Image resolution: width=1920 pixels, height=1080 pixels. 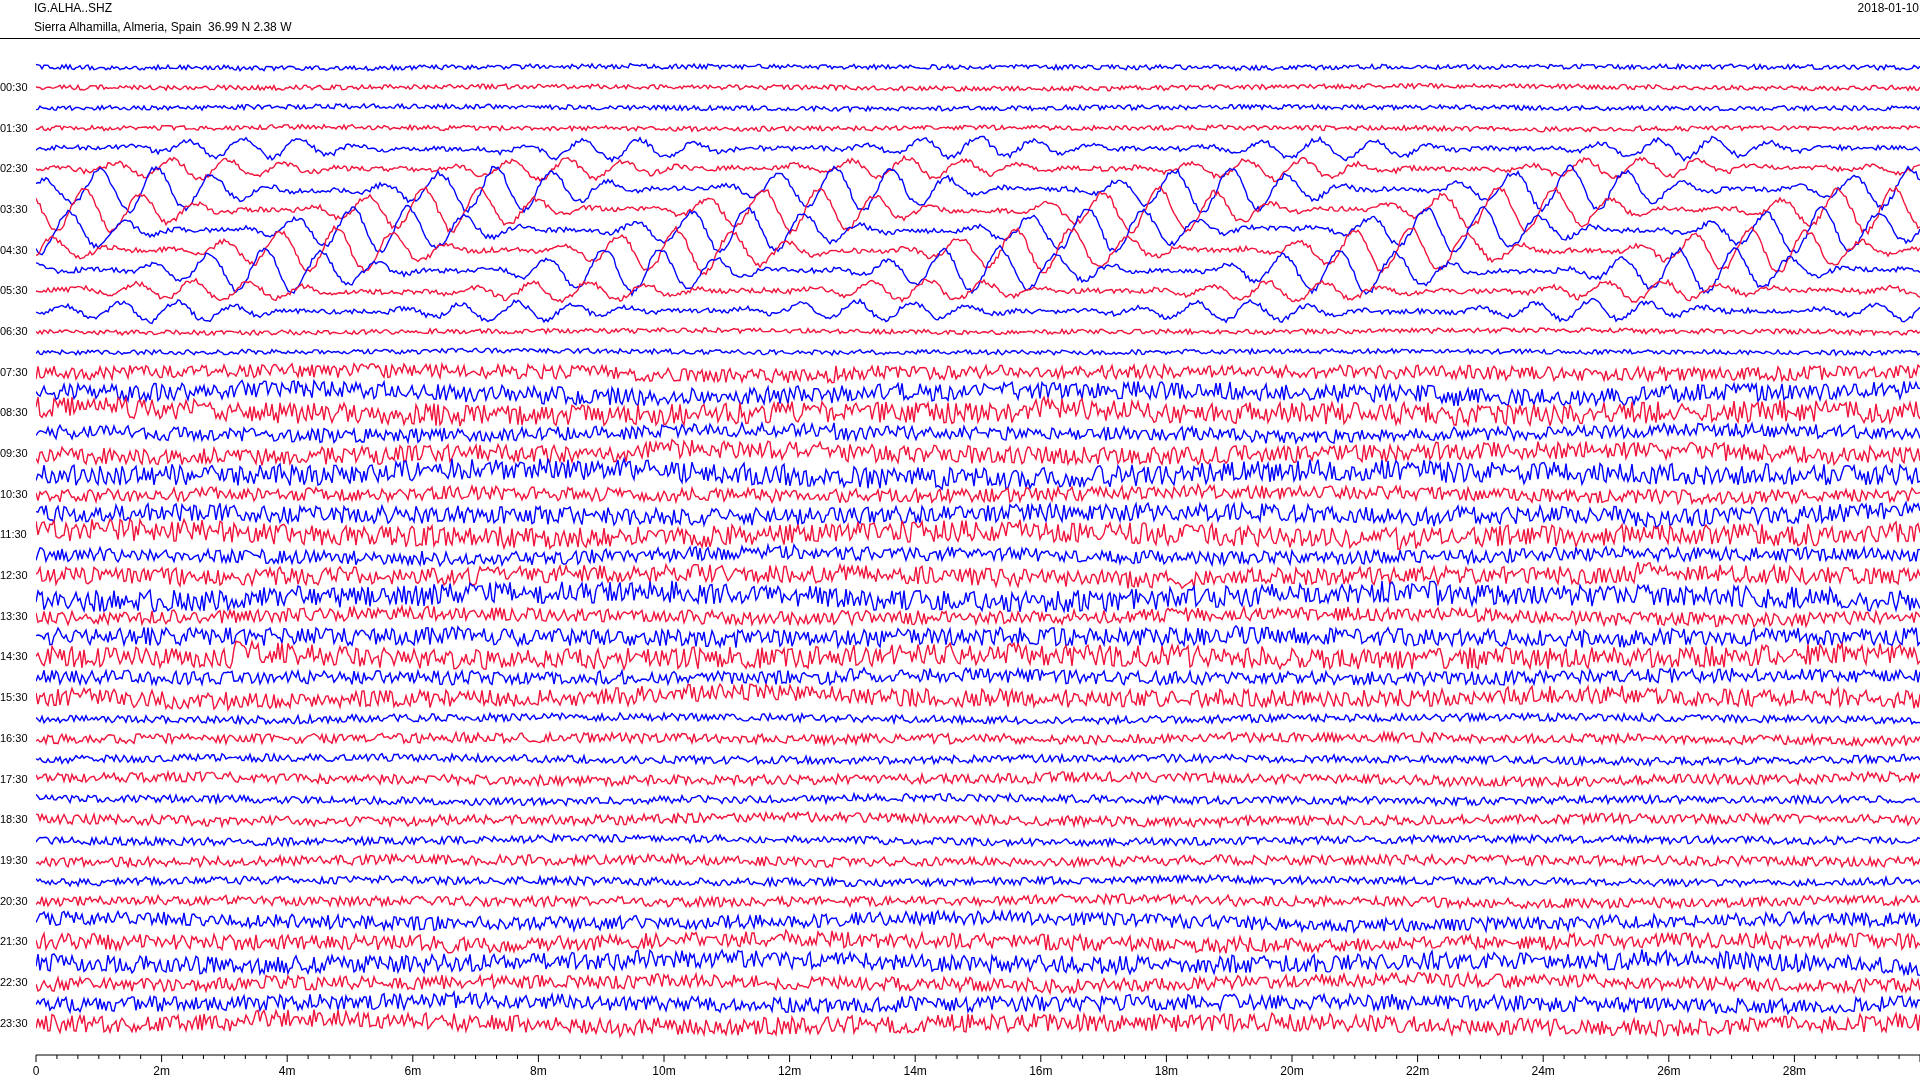 I want to click on hour-label: 00:30, so click(x=14, y=87).